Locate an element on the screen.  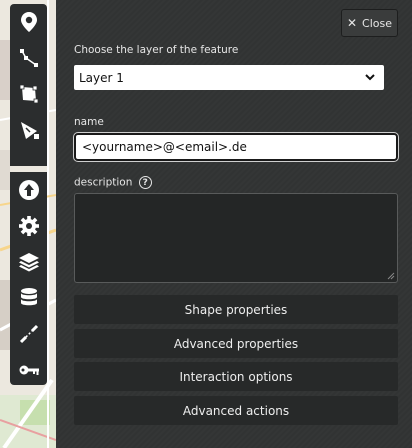
shape-properties-button: Shape properties is located at coordinates (236, 309).